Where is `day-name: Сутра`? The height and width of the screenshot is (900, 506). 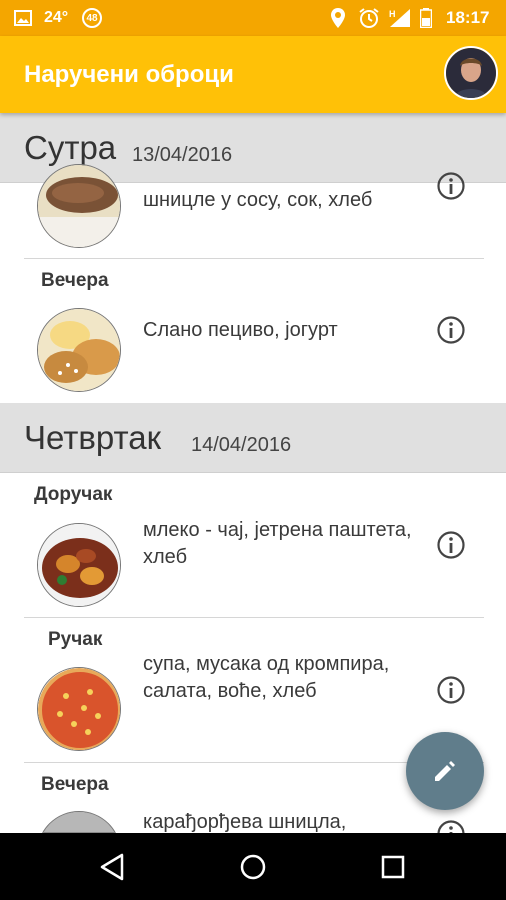
day-name: Сутра is located at coordinates (70, 147).